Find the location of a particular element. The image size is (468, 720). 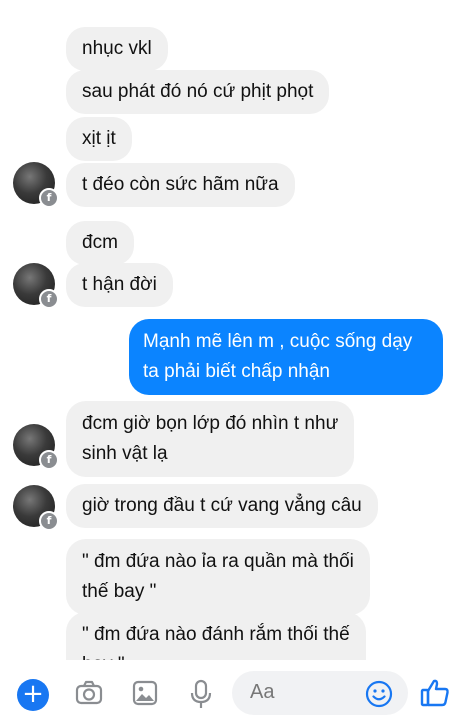

message-text-line: sinh vật lạ is located at coordinates (125, 453).